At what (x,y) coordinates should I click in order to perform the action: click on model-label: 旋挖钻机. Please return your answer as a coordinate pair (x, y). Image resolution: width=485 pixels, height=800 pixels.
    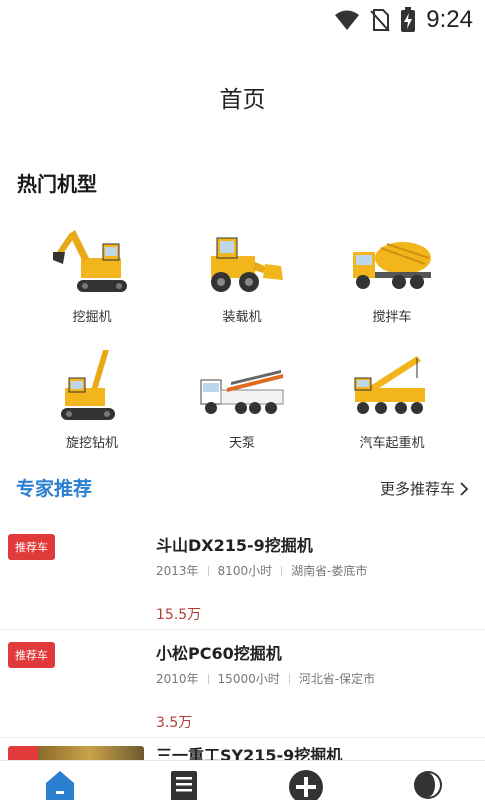
    Looking at the image, I should click on (91, 443).